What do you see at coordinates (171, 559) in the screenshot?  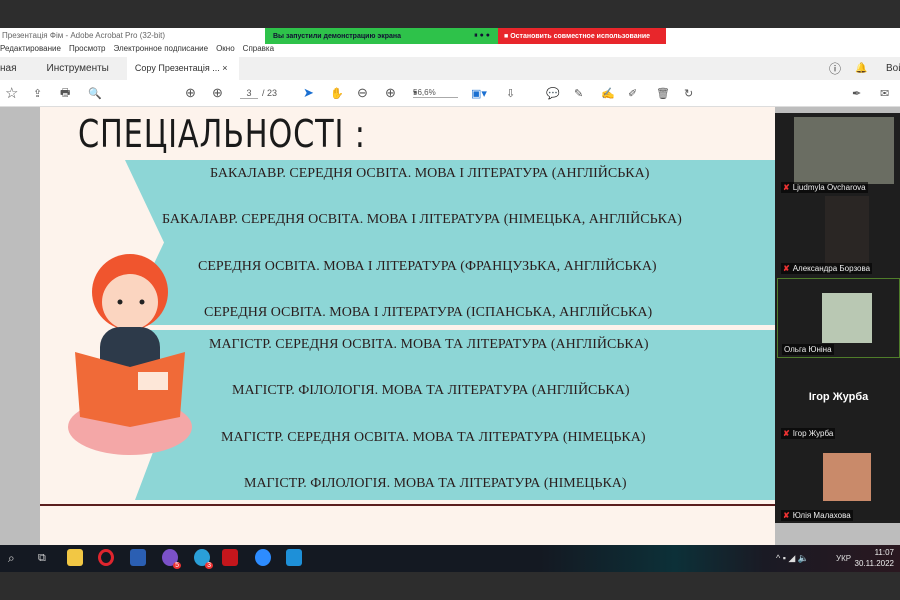 I see `viber-icon: 5` at bounding box center [171, 559].